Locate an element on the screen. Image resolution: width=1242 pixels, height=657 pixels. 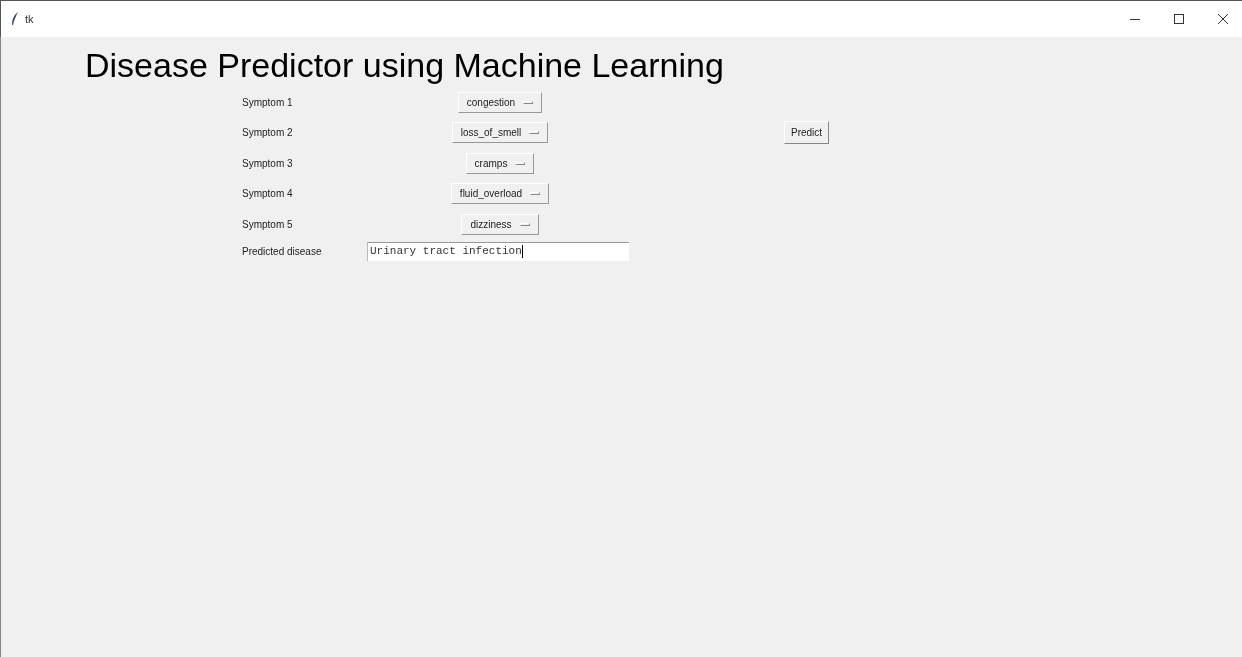
feather-icon is located at coordinates (15, 19).